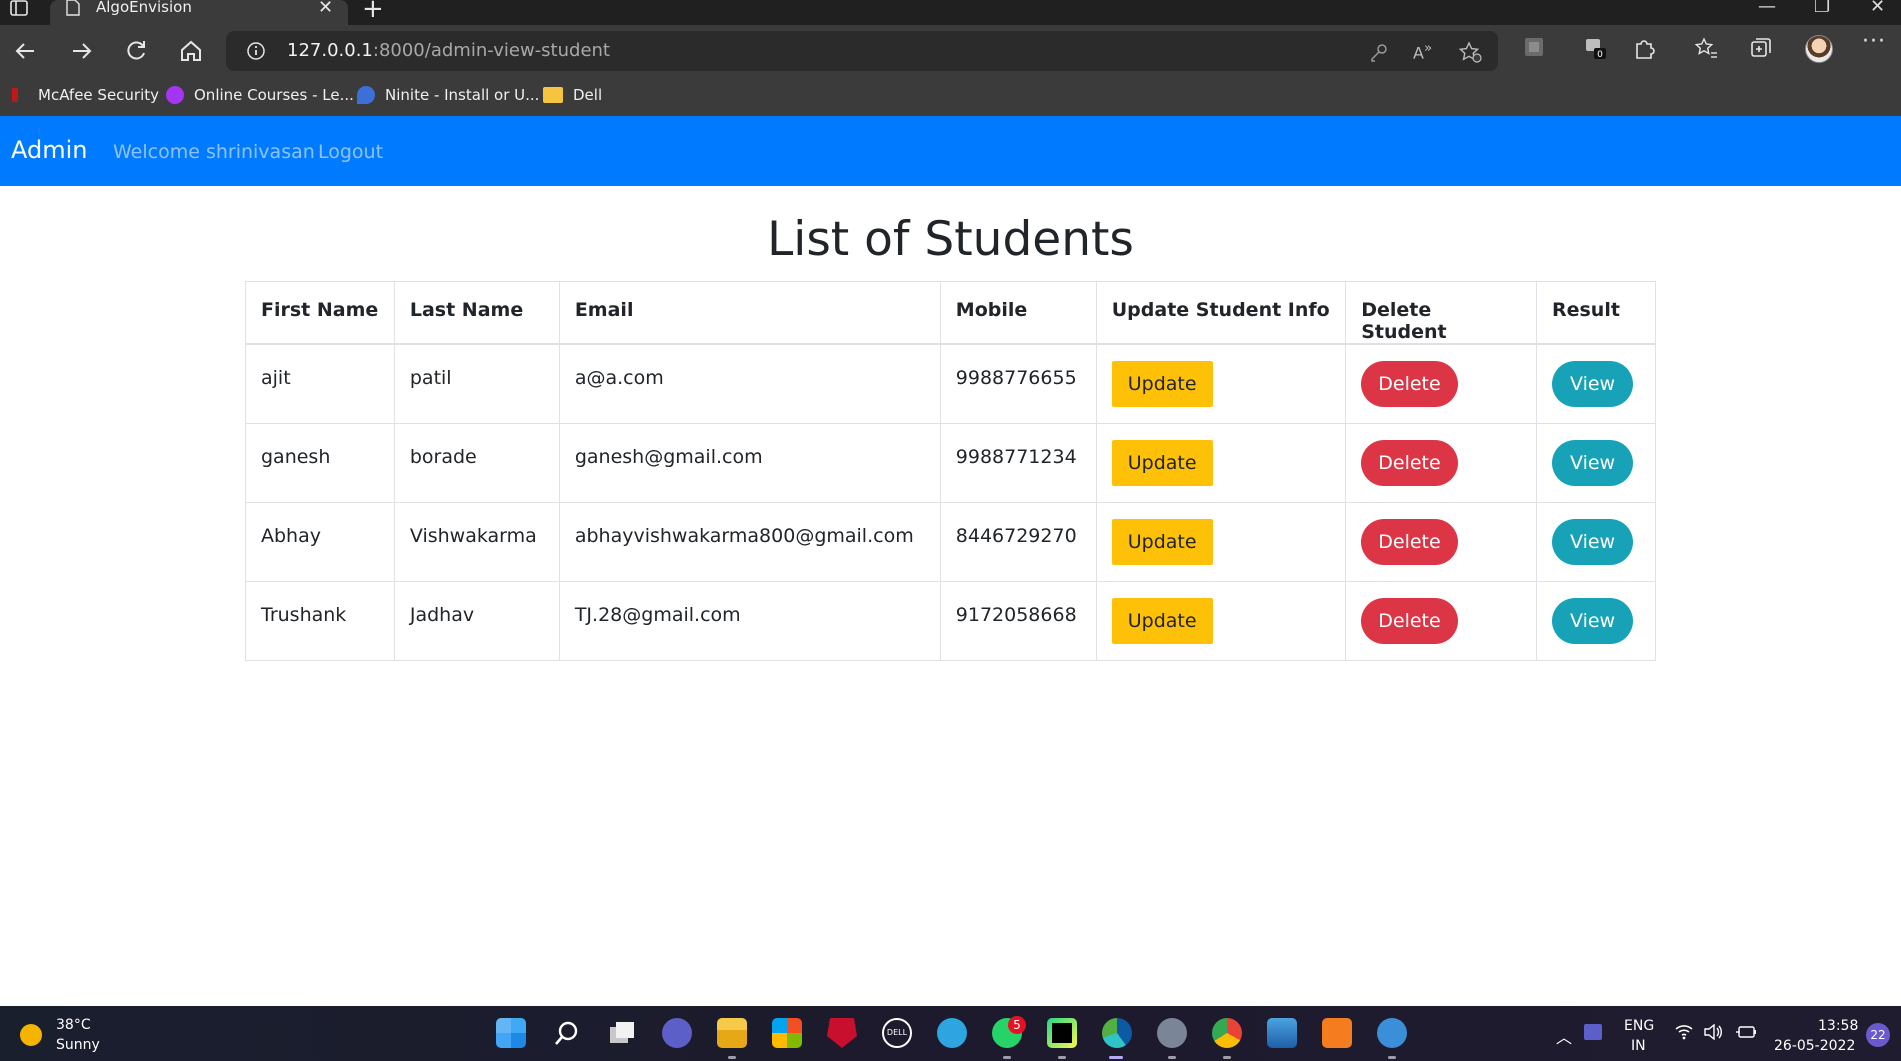 The width and height of the screenshot is (1901, 1061). I want to click on url-text: 127.0.0.1:8000/admin-view-student, so click(448, 50).